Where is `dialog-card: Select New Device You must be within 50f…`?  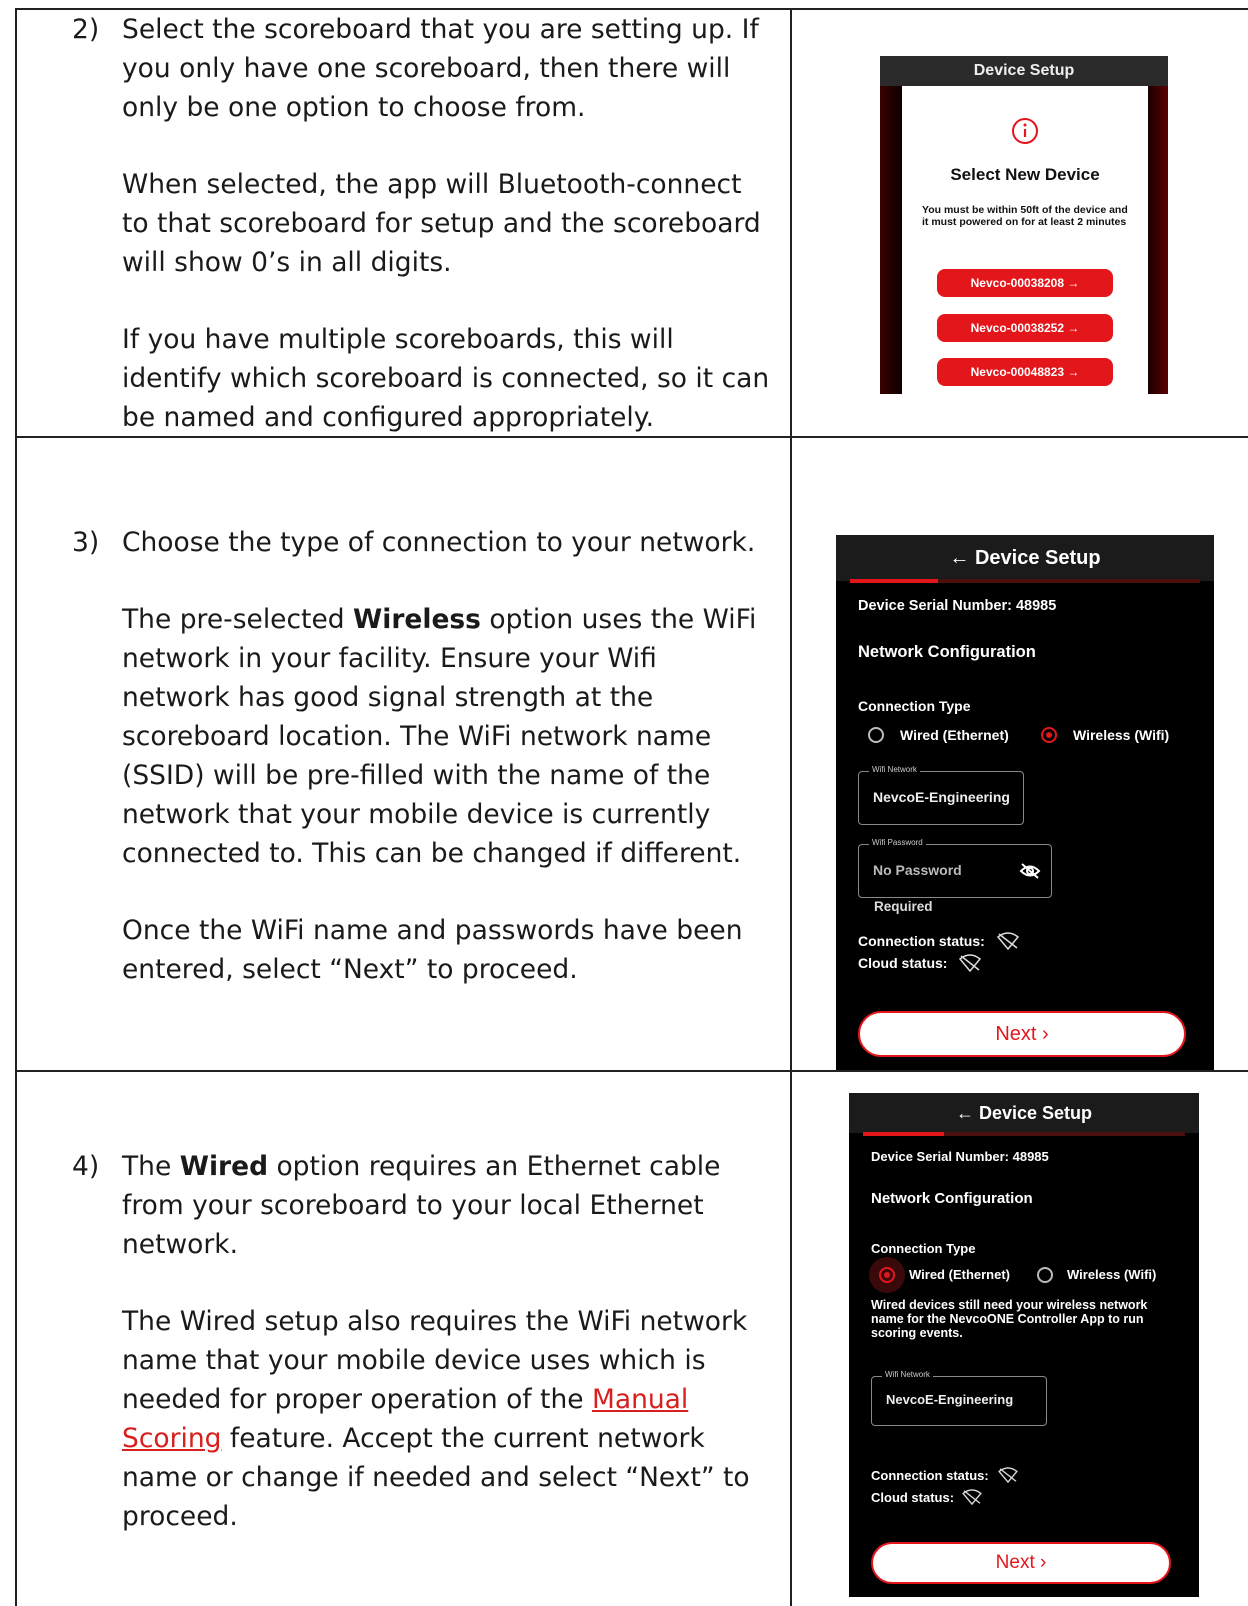 dialog-card: Select New Device You must be within 50f… is located at coordinates (1025, 240).